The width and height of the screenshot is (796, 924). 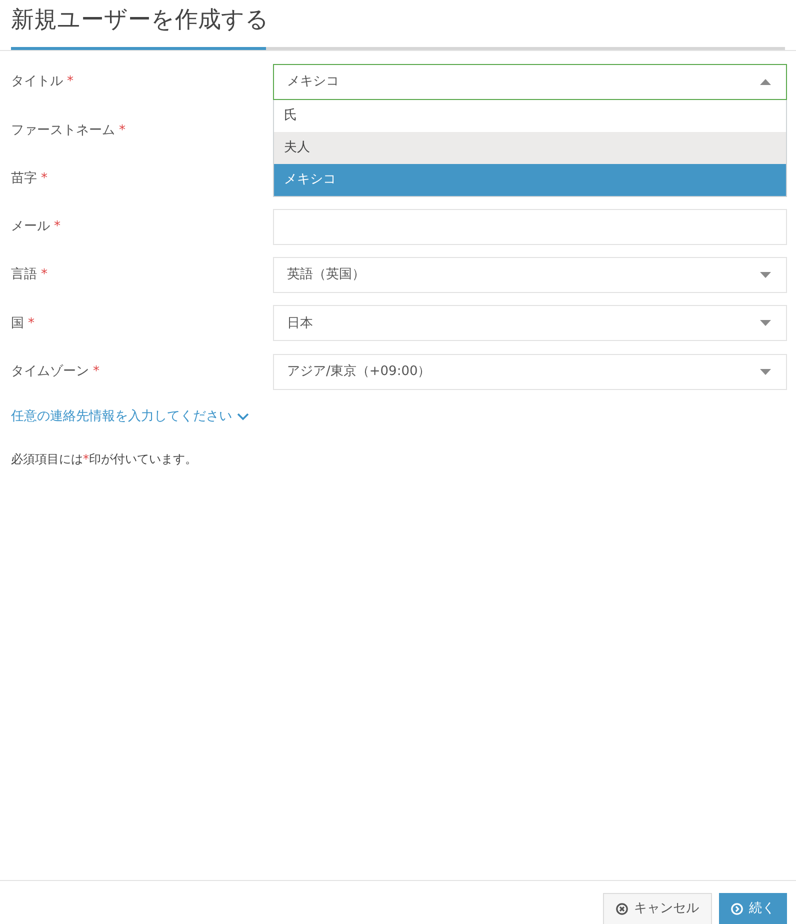 I want to click on field-label: ファーストネーム, so click(x=63, y=131).